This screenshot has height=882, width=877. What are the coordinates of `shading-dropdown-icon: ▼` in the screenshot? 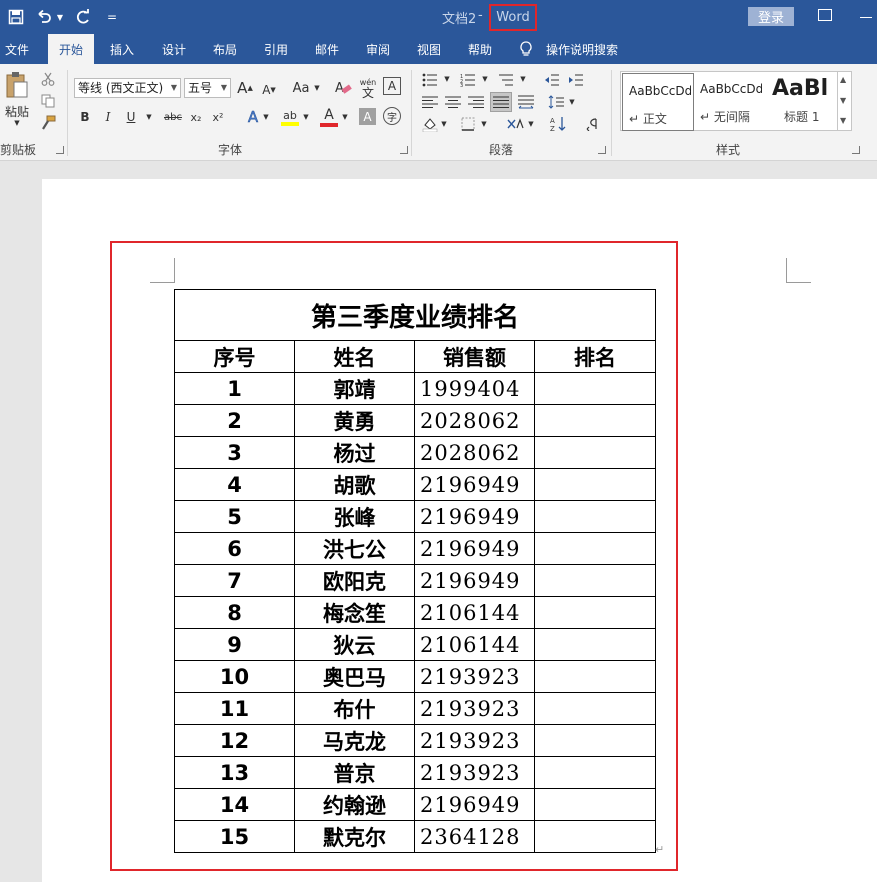 It's located at (444, 124).